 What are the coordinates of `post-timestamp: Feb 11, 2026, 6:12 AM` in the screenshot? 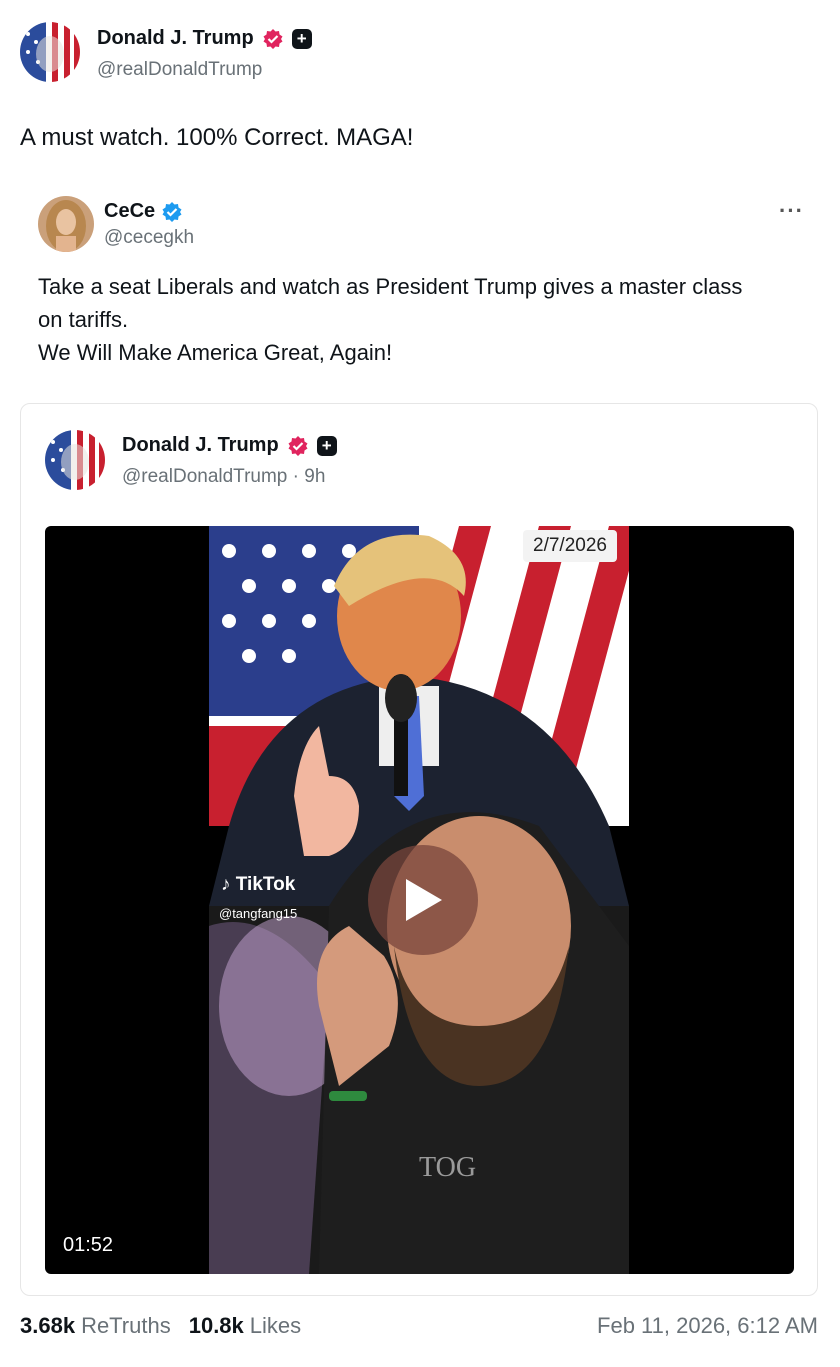 It's located at (707, 1326).